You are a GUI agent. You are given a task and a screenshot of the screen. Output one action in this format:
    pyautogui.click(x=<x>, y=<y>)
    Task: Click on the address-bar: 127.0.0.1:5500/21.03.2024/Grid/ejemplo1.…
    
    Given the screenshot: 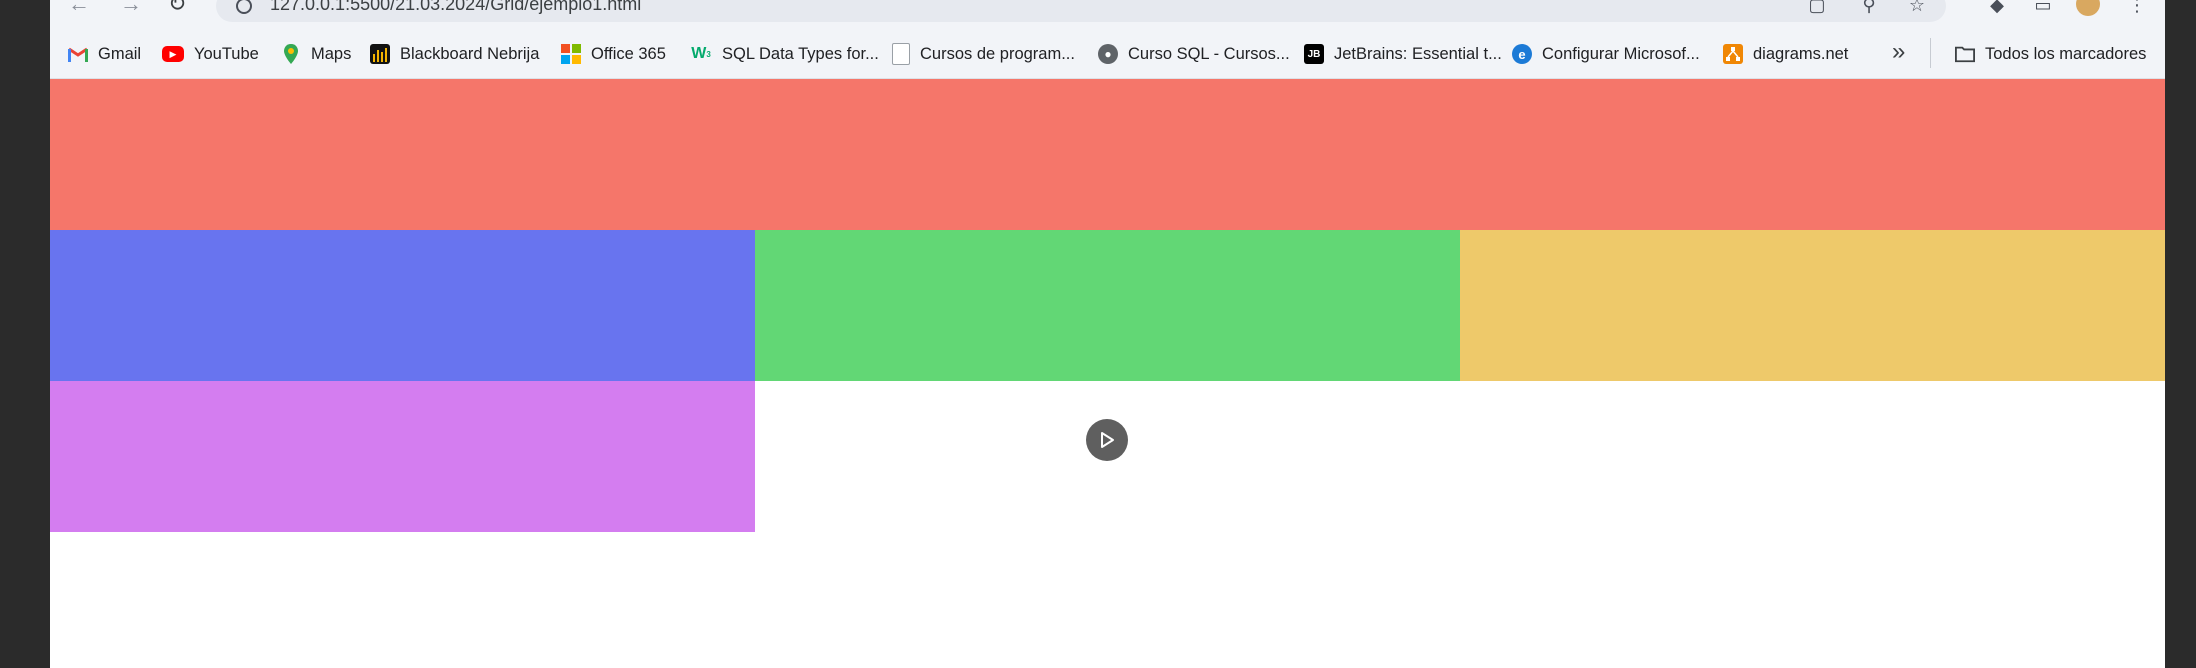 What is the action you would take?
    pyautogui.click(x=1081, y=11)
    